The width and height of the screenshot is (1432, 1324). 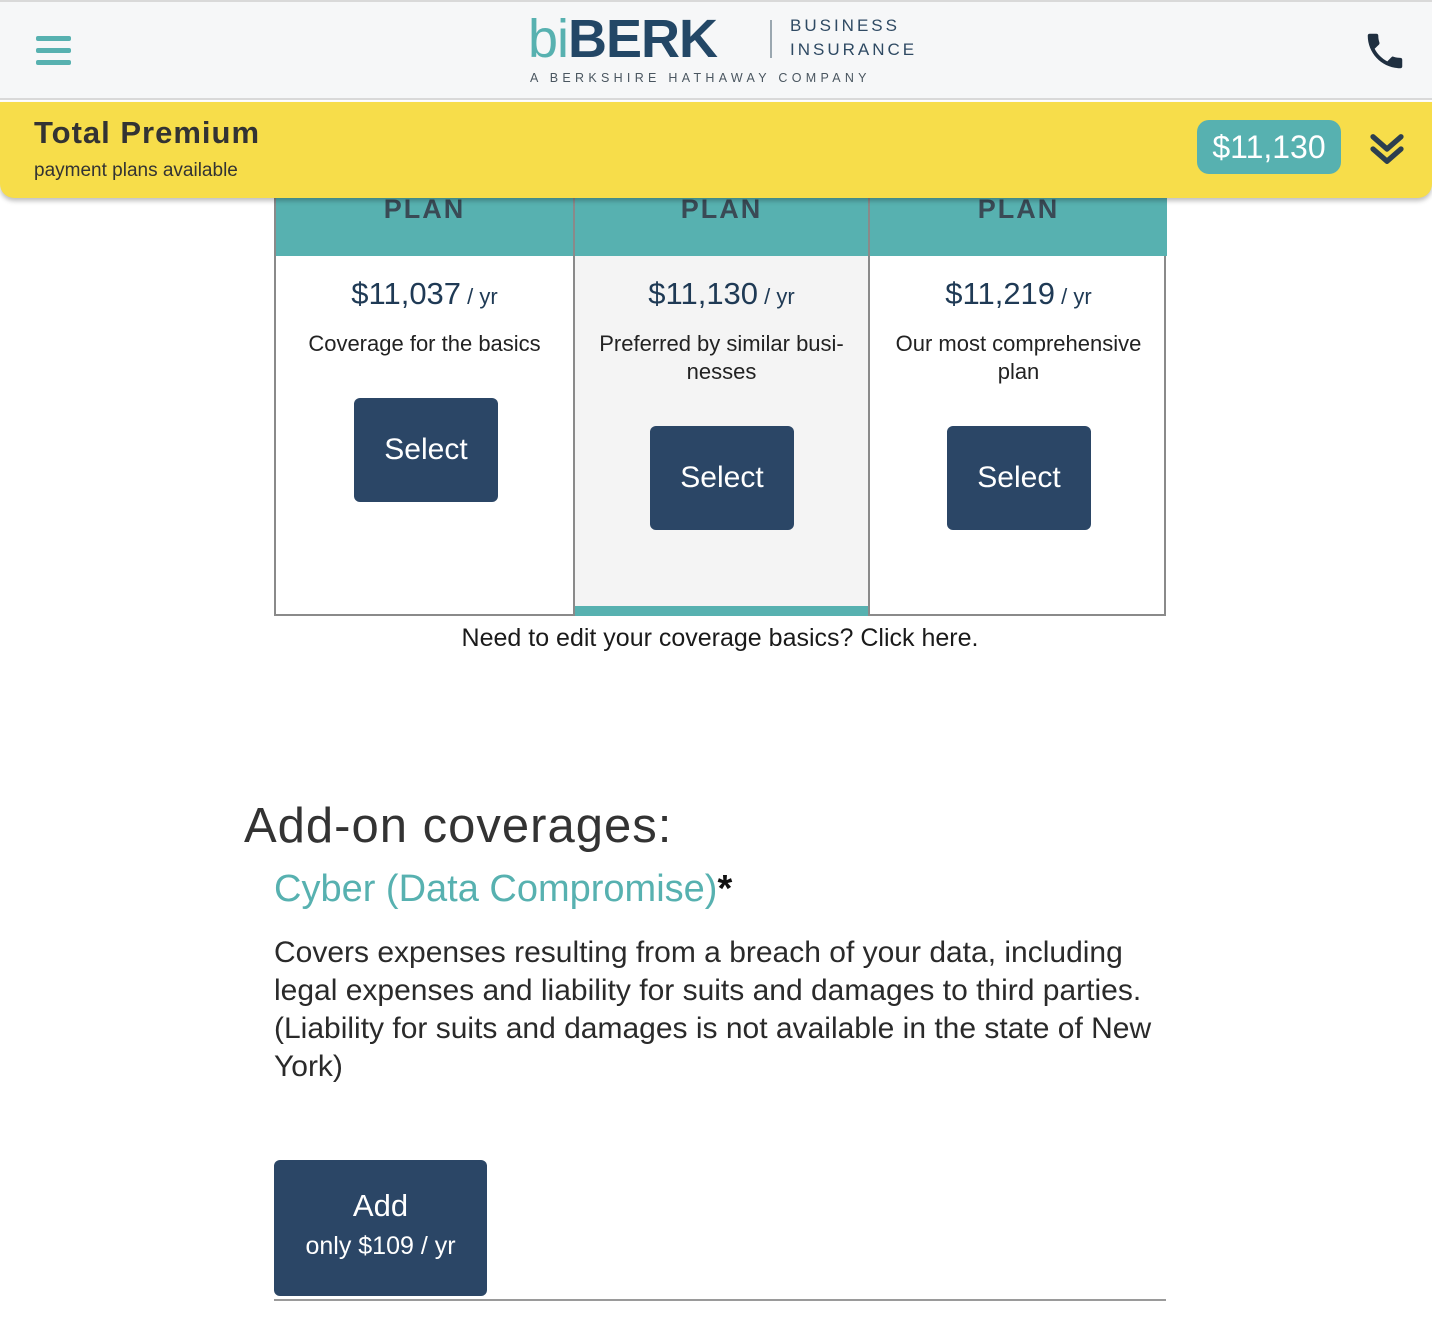 I want to click on cyber-coverage-title: Cyber (Data Compromise)*, so click(x=503, y=889).